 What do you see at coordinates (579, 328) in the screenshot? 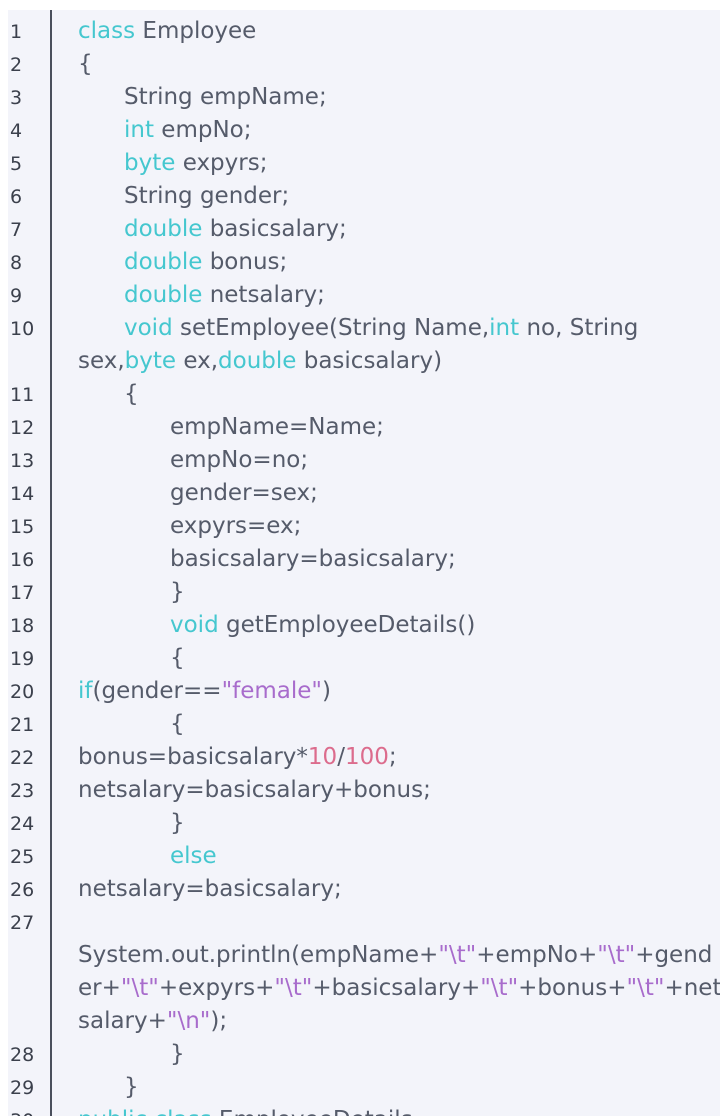
I see `code-token: no, String` at bounding box center [579, 328].